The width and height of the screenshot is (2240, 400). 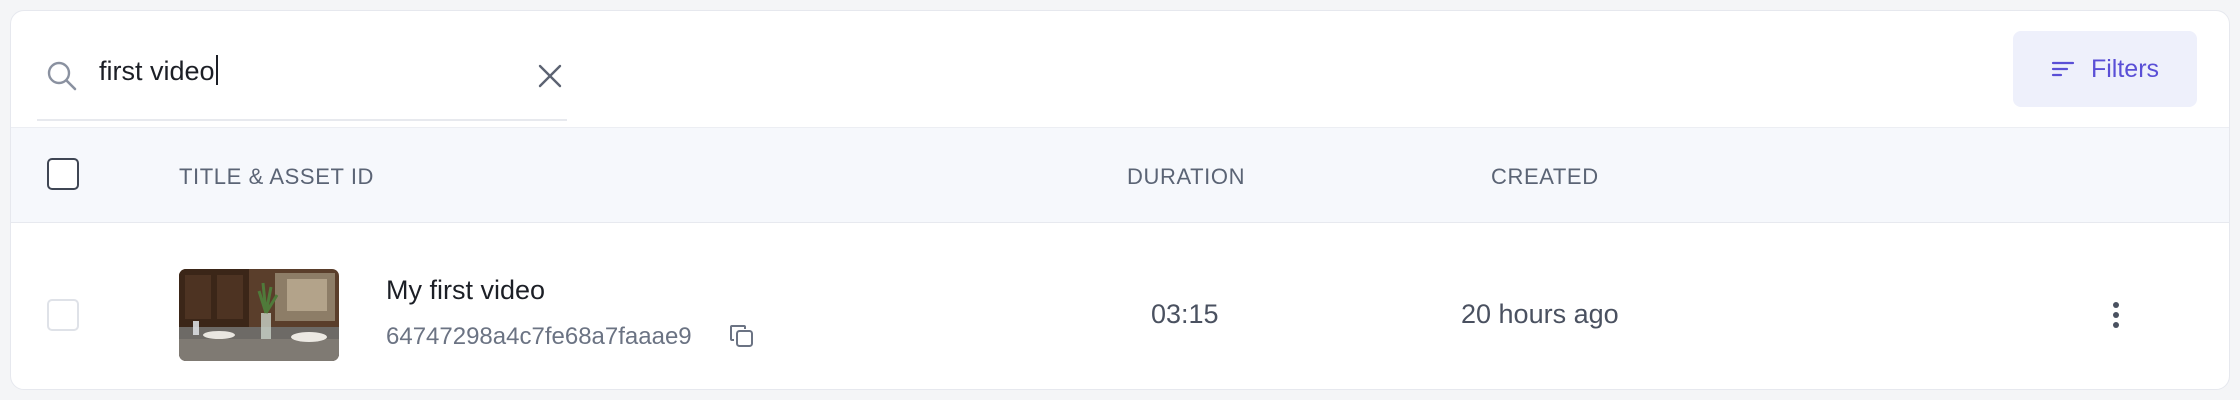 What do you see at coordinates (2125, 68) in the screenshot?
I see `filters-button-label: Filters` at bounding box center [2125, 68].